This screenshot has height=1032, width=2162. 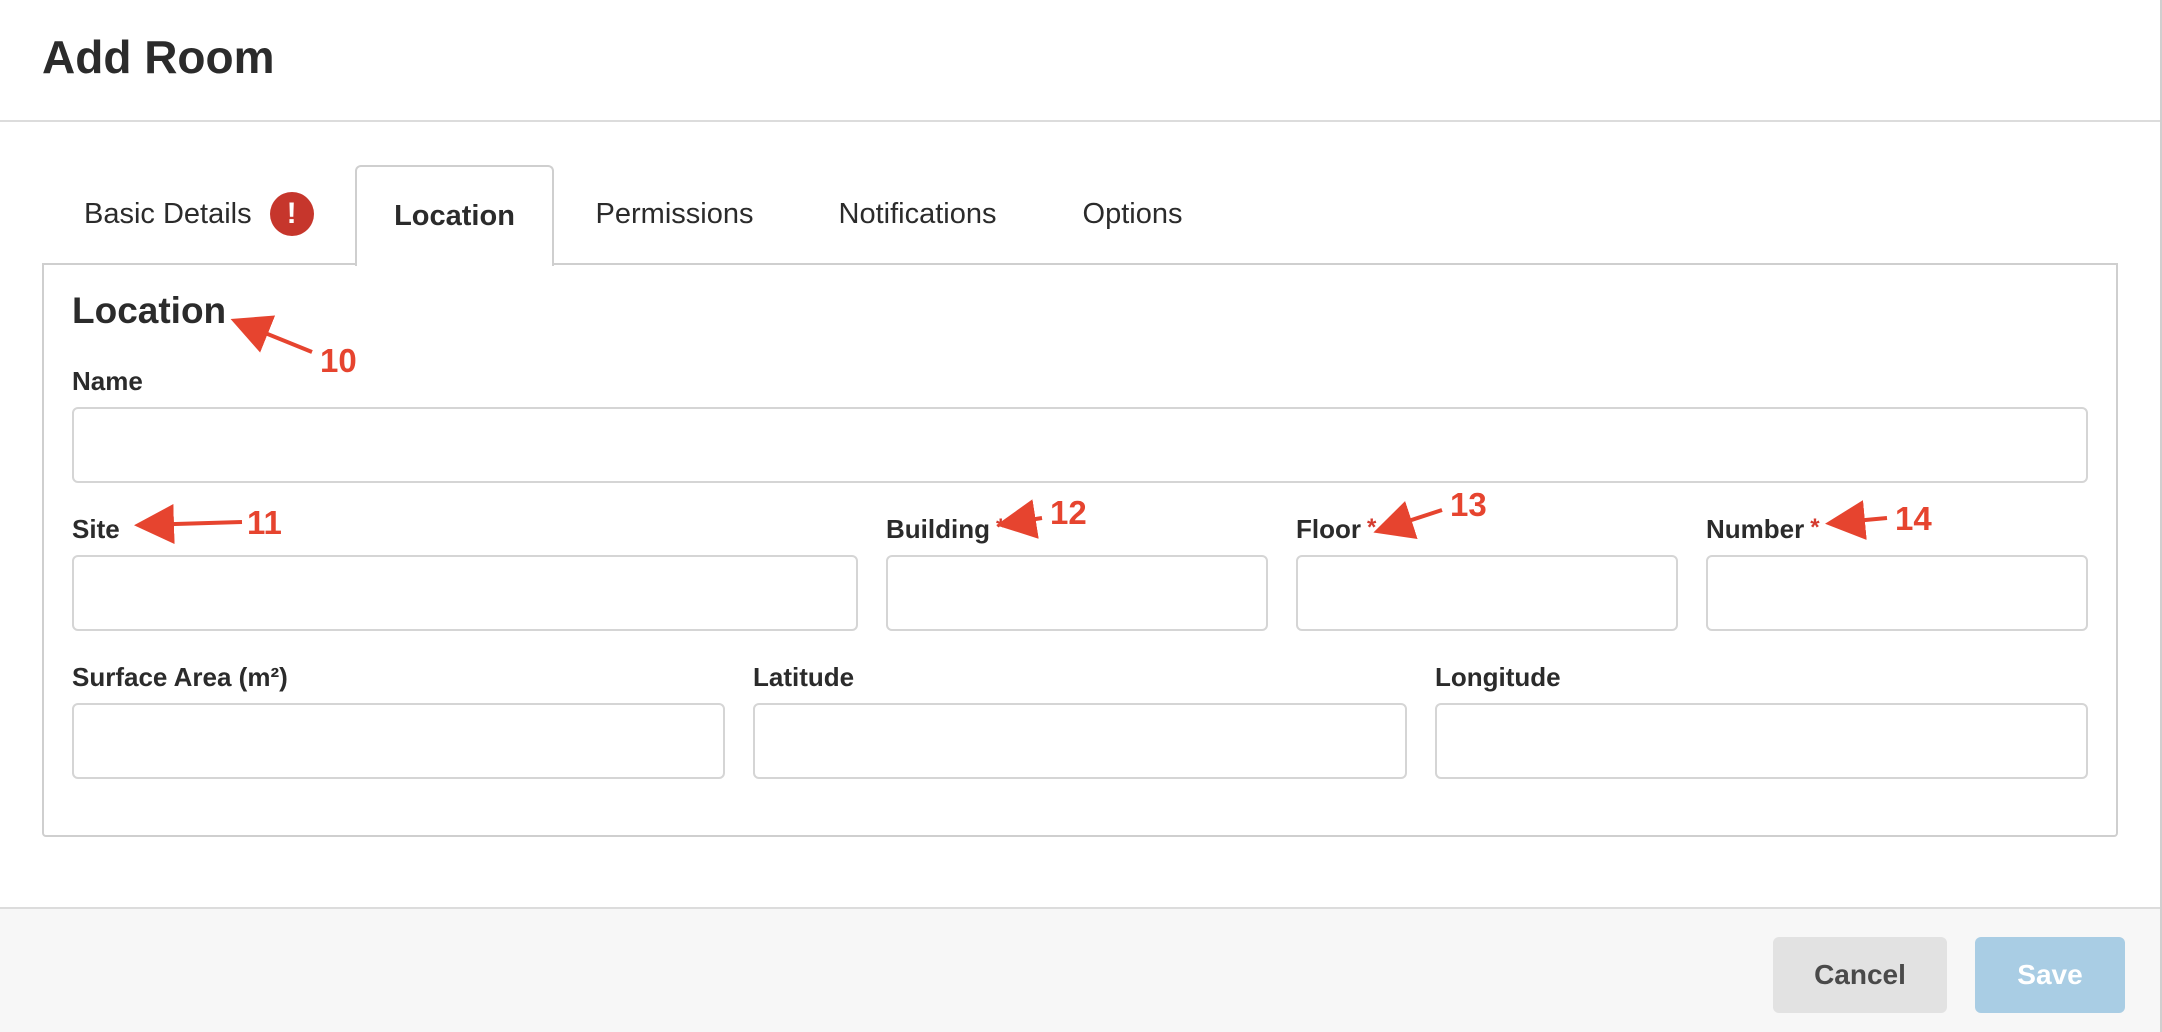 I want to click on surface-area-label: Surface Area (m²), so click(x=180, y=677).